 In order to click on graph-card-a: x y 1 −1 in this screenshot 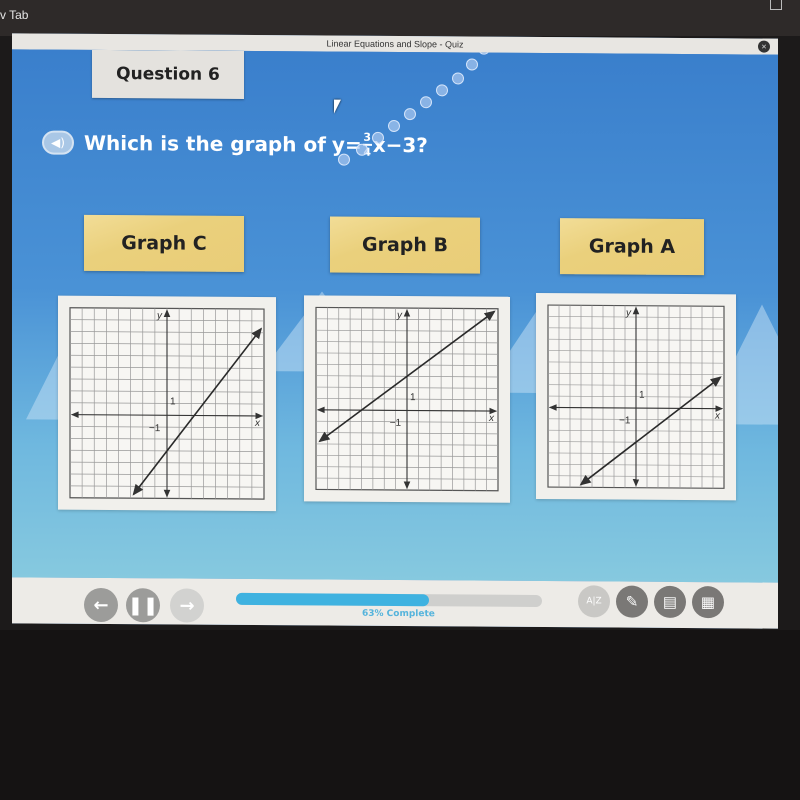, I will do `click(636, 396)`.